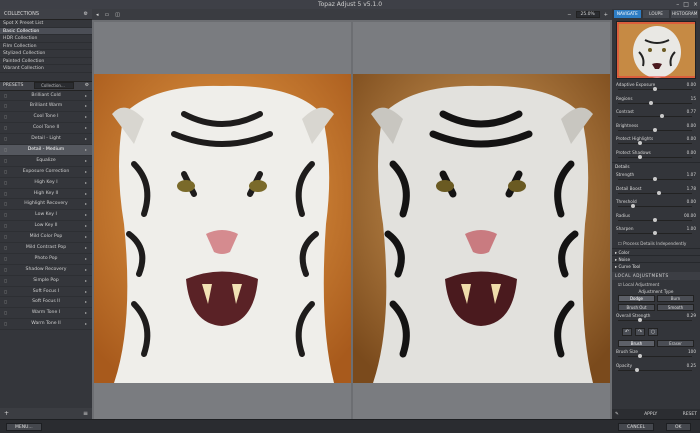  Describe the element at coordinates (46, 39) in the screenshot. I see `collection-item: HDR Collection` at that location.